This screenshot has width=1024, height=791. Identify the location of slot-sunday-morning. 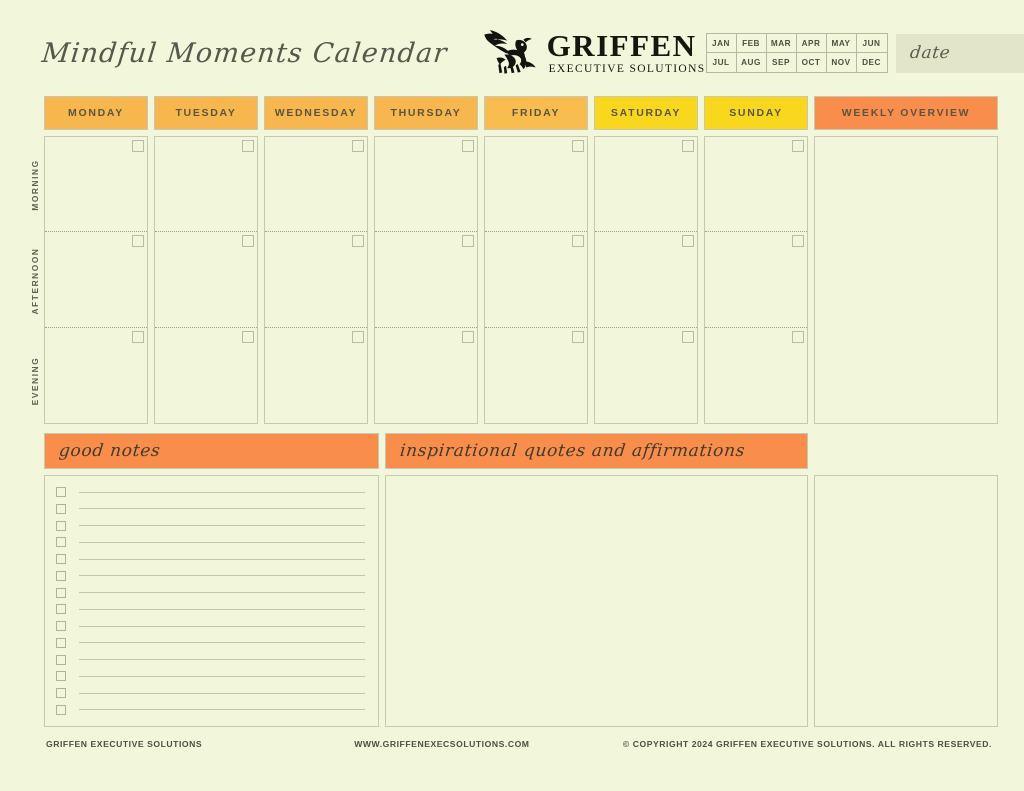
(756, 185).